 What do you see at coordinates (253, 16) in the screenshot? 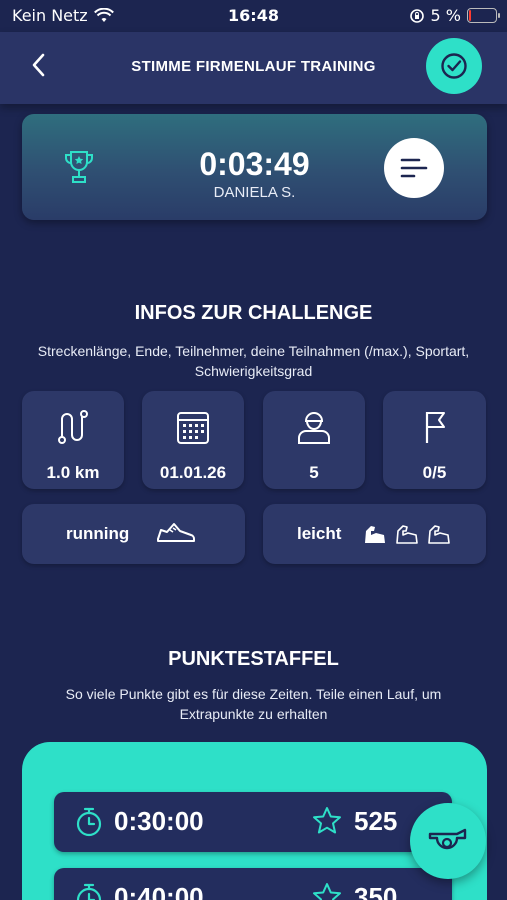
I see `status-bar: Kein Netz 16:48 5 %` at bounding box center [253, 16].